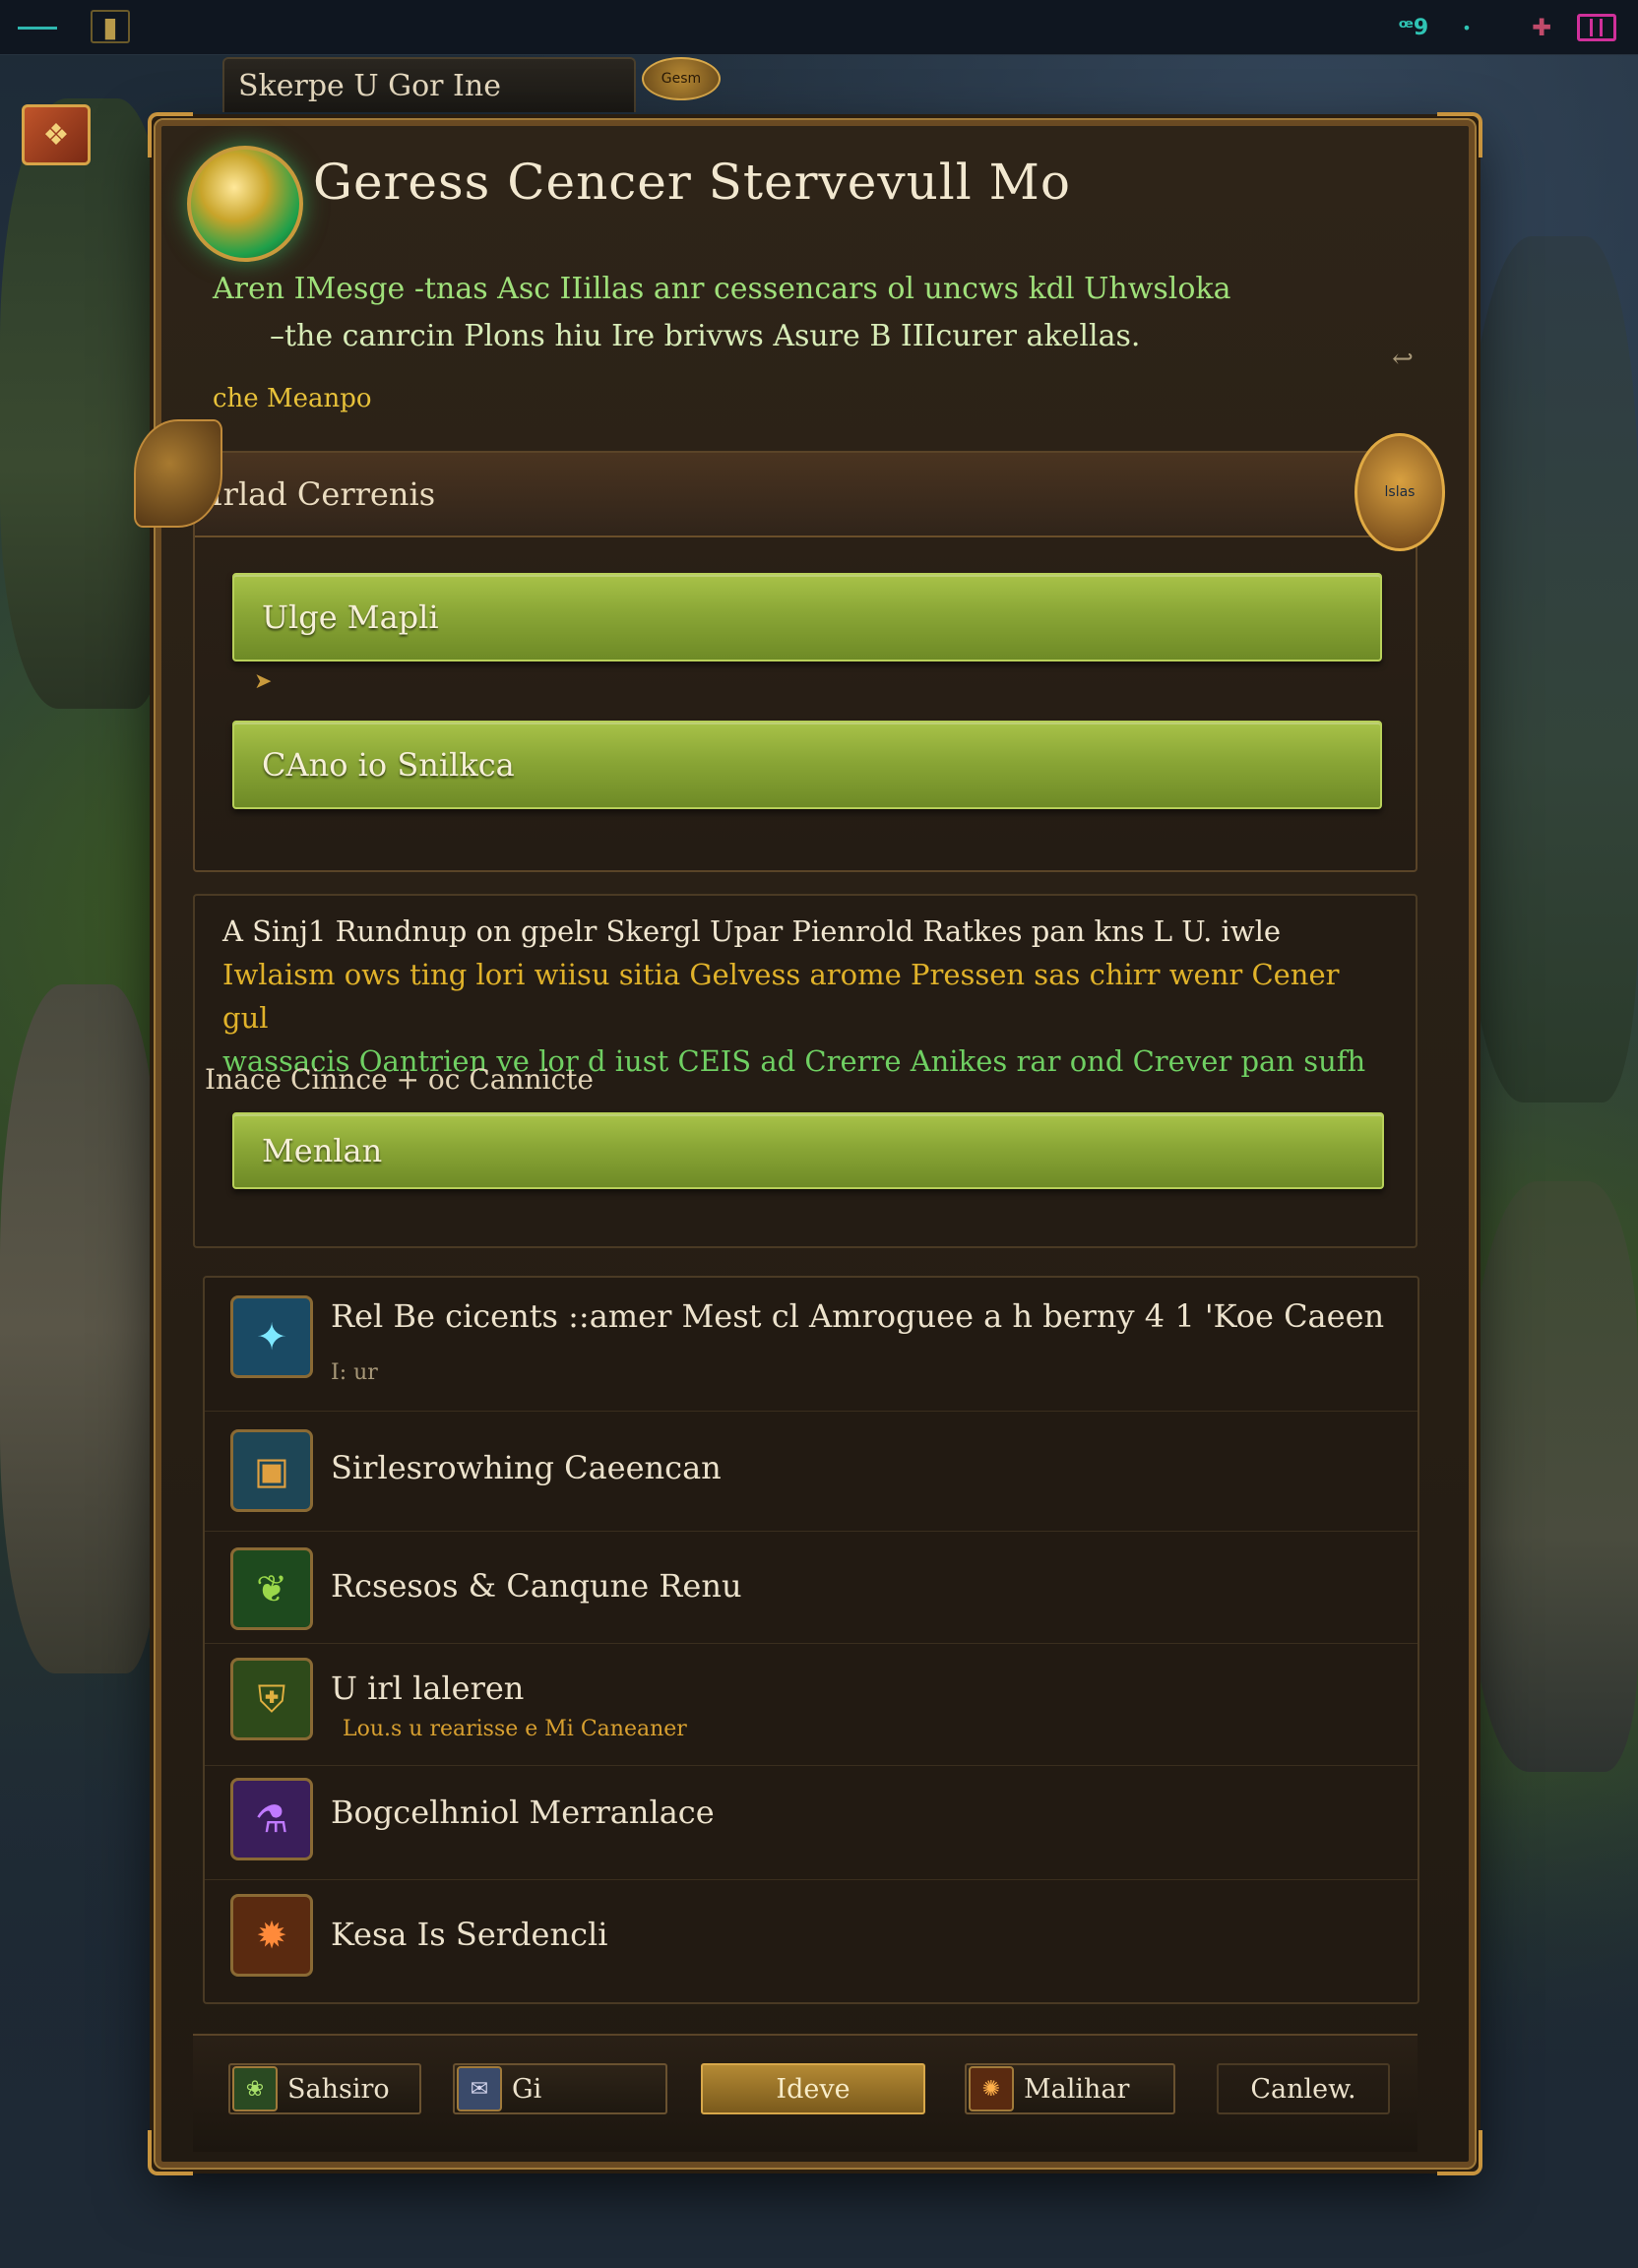 The image size is (1638, 2268). What do you see at coordinates (807, 765) in the screenshot?
I see `option-button: CAno io Snilkca` at bounding box center [807, 765].